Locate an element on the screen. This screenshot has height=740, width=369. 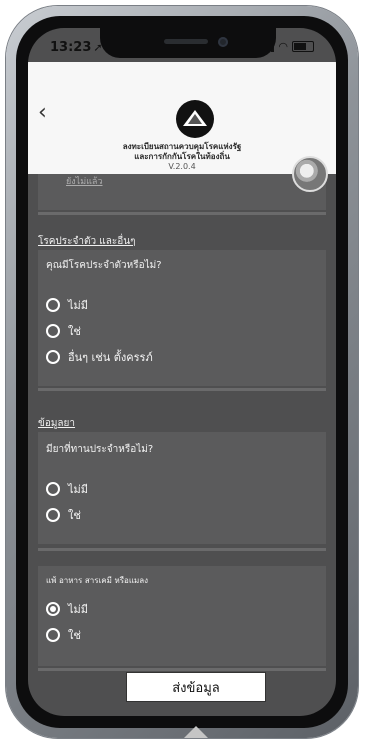
status-time: 13:23 ➚ is located at coordinates (76, 47).